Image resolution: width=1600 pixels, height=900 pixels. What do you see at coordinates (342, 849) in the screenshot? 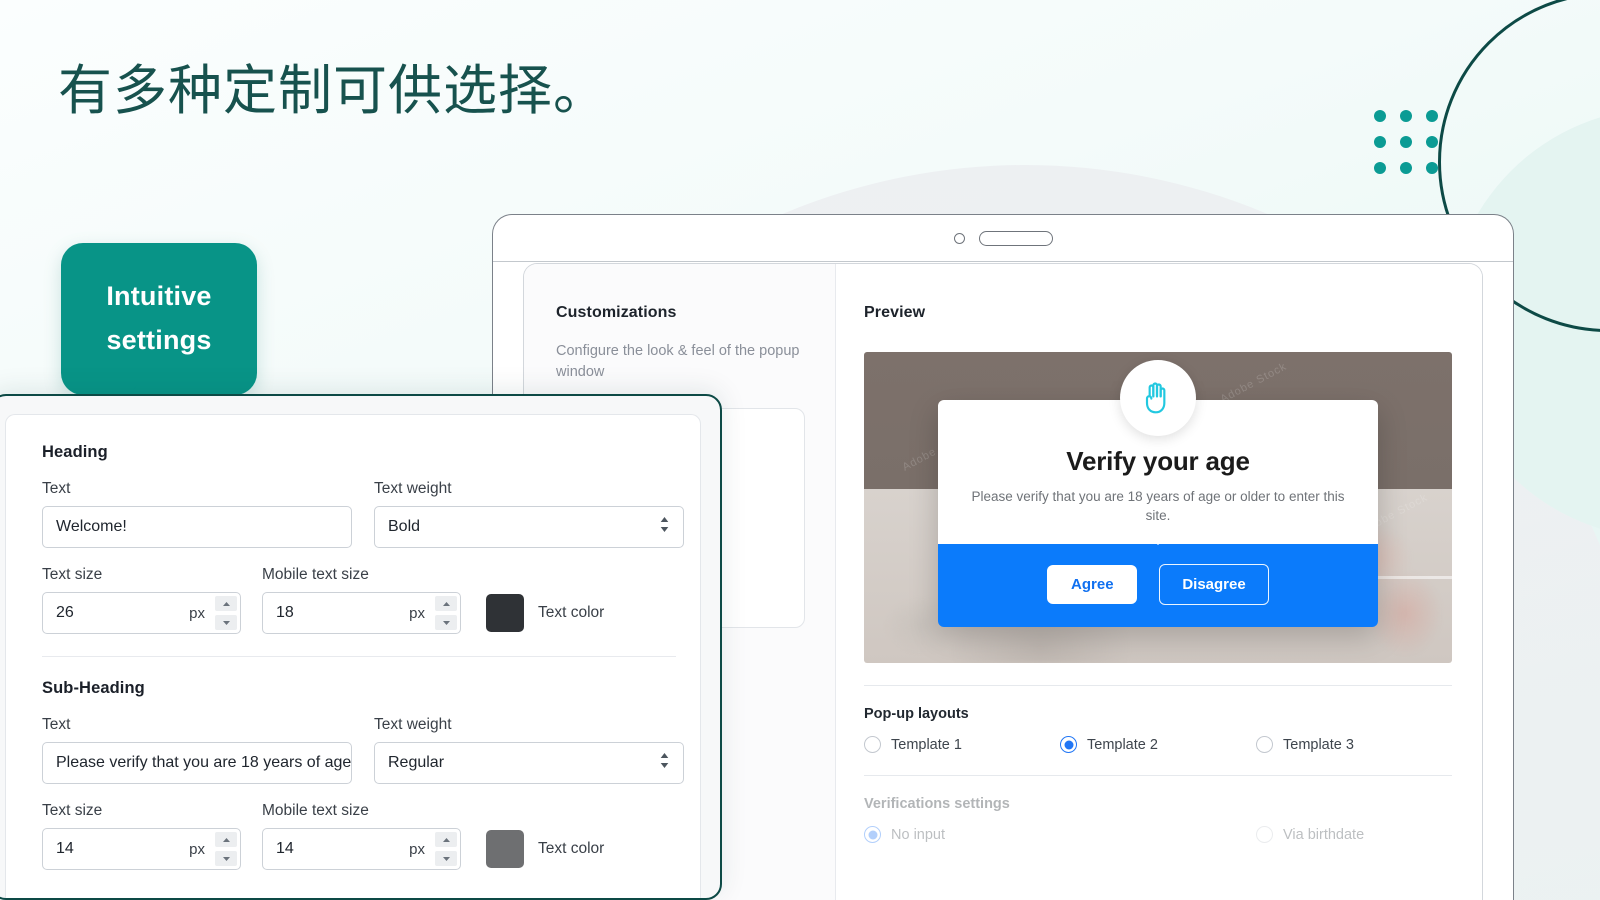
I see `subheading-mobile-size-value: 14` at bounding box center [342, 849].